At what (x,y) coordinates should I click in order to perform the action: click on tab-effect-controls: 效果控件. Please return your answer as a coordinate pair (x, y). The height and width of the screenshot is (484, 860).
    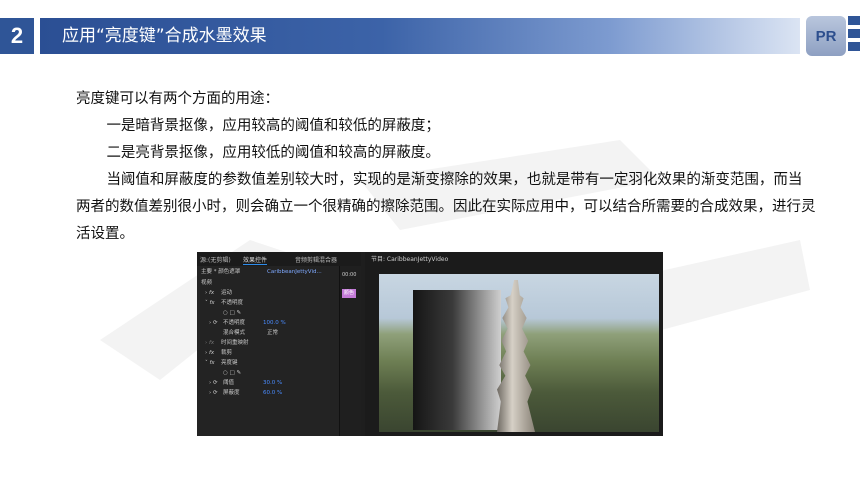
    Looking at the image, I should click on (255, 260).